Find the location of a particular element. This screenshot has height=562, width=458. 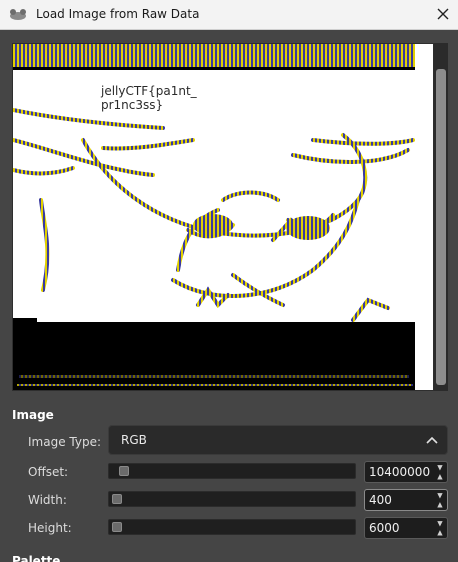

offset-slider-thumb is located at coordinates (124, 471).